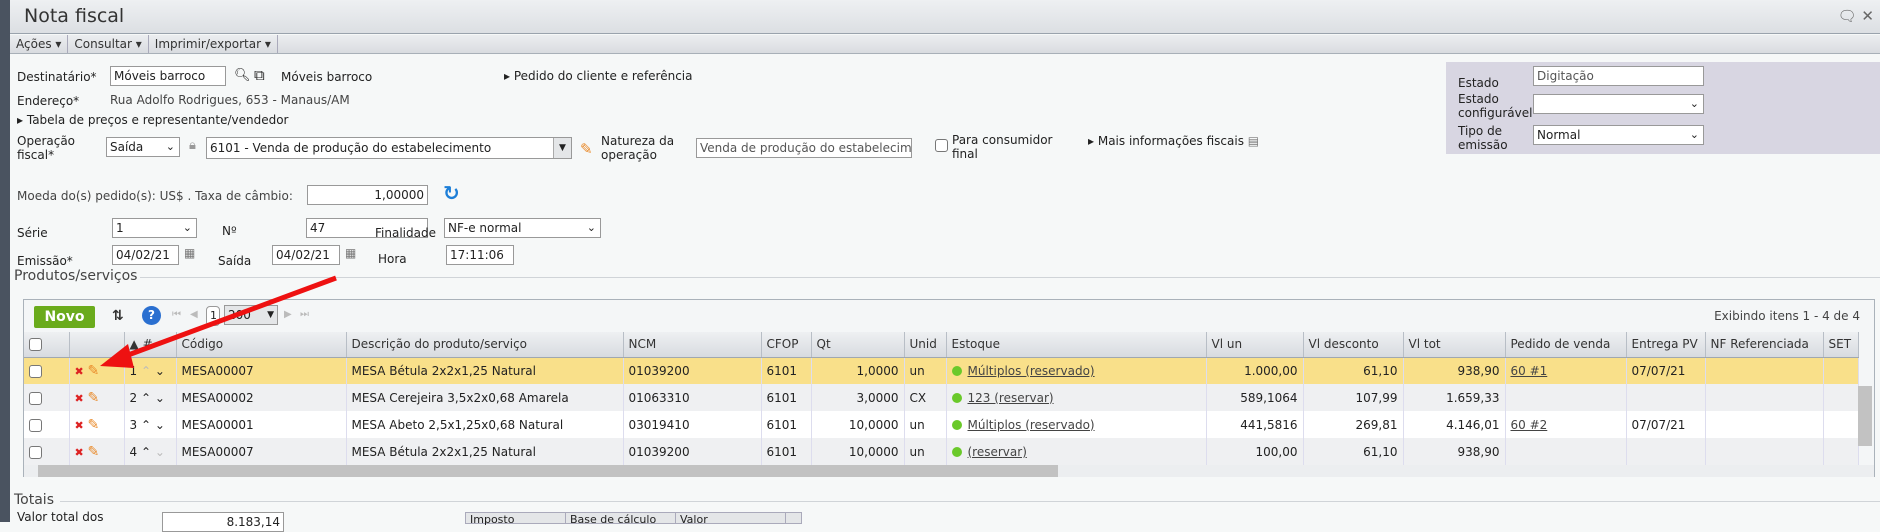 This screenshot has width=1880, height=532. I want to click on arrow-head, so click(117, 356).